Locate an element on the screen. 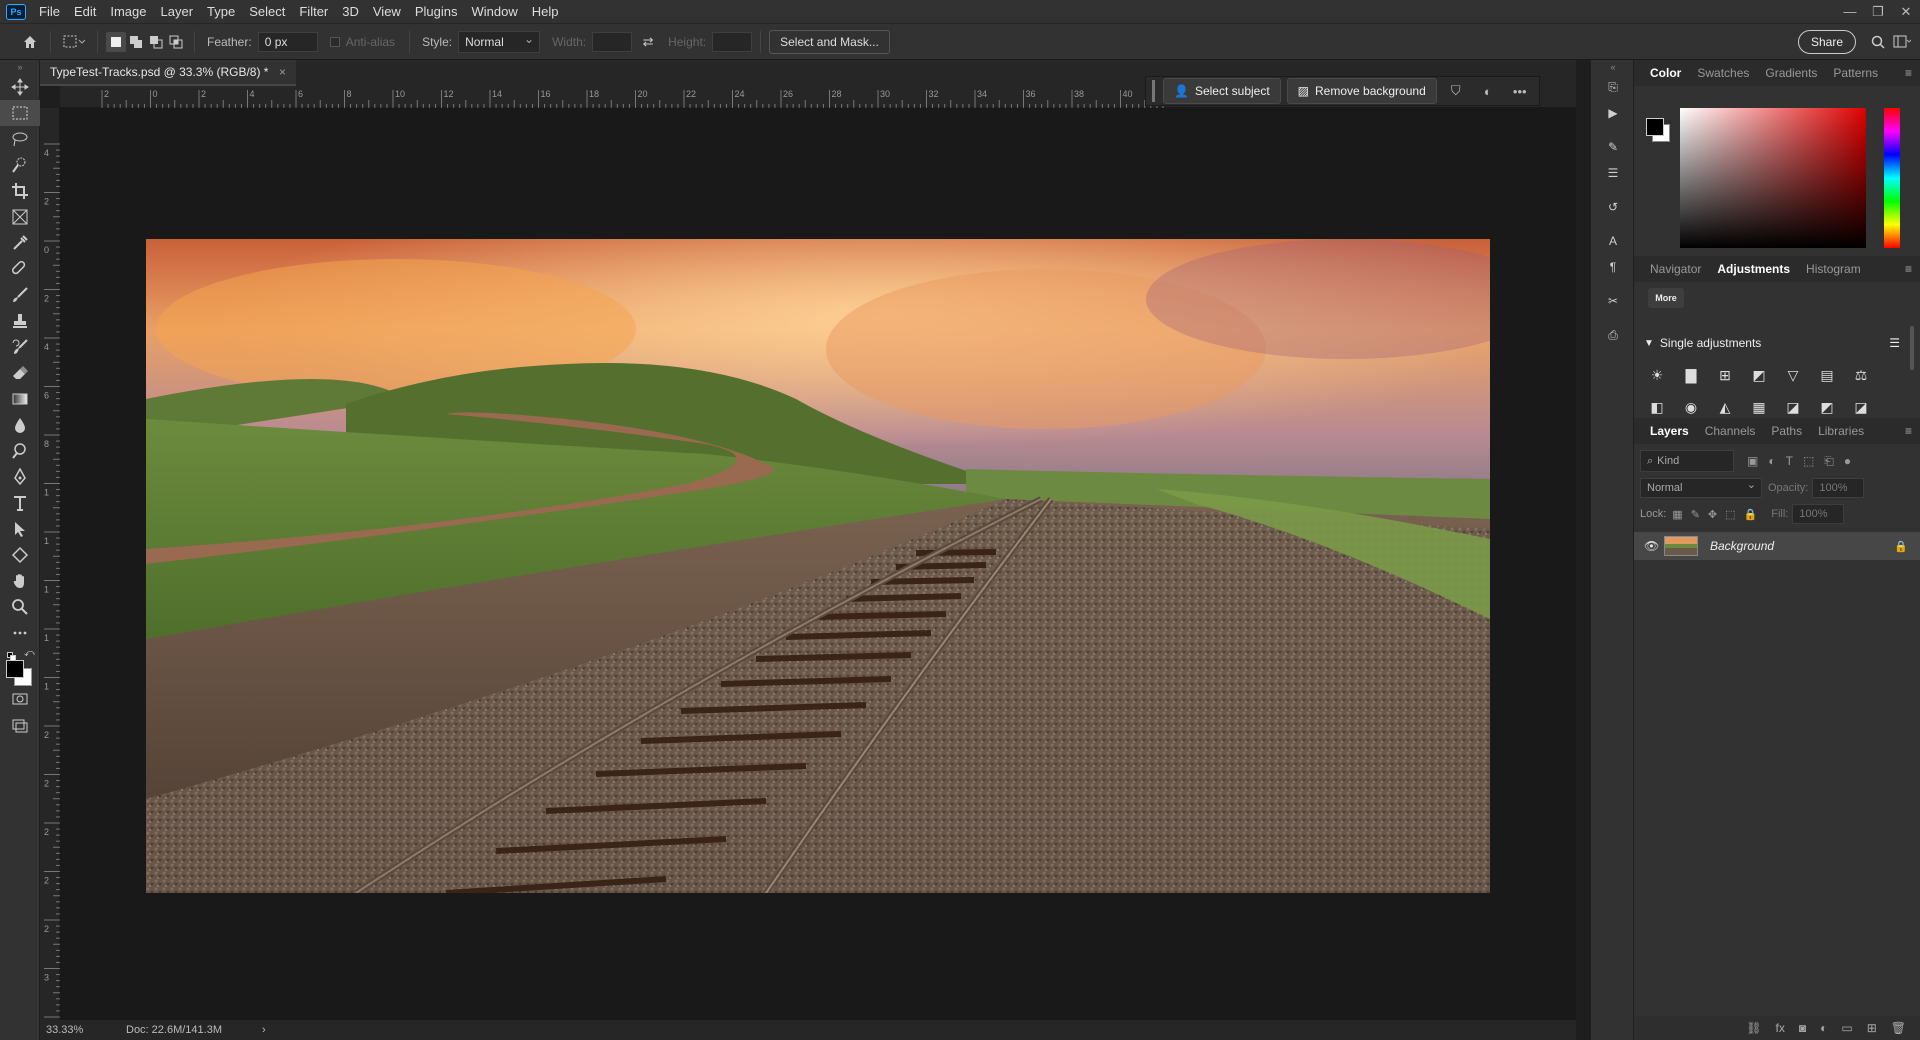  menu-type: Type is located at coordinates (221, 11).